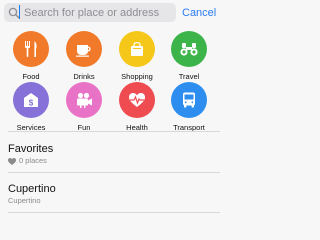 The width and height of the screenshot is (320, 240). I want to click on movie-camera-icon, so click(84, 100).